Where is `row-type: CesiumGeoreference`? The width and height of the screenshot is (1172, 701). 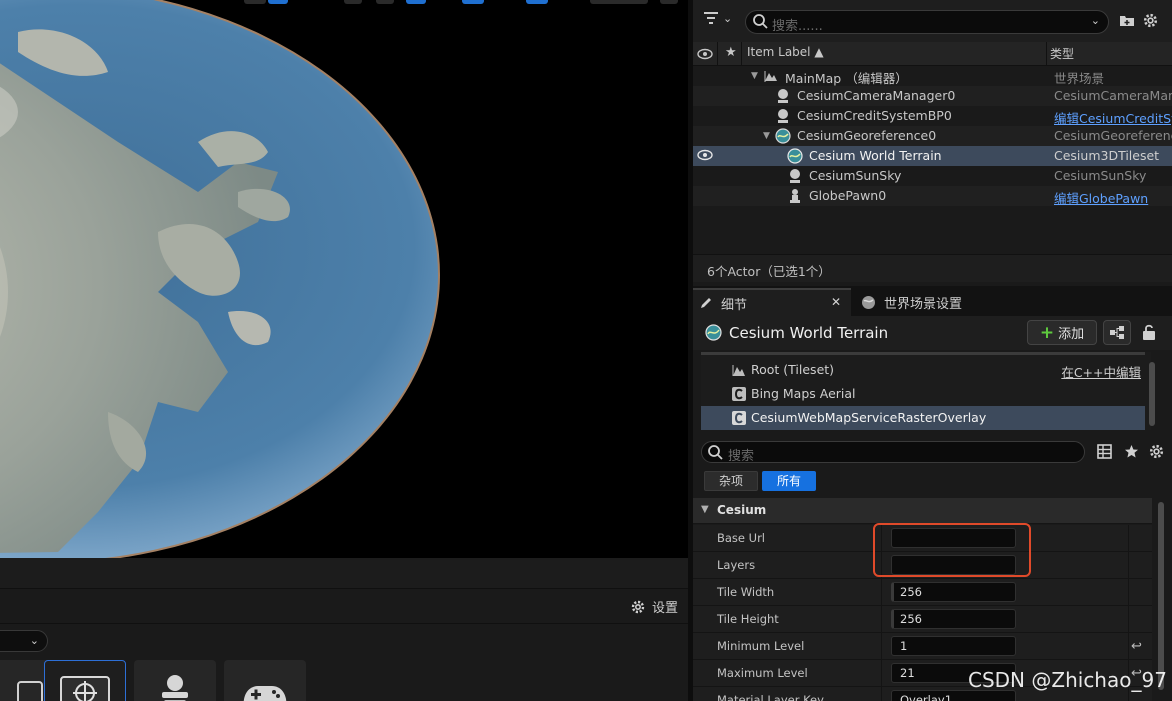 row-type: CesiumGeoreference is located at coordinates (1113, 135).